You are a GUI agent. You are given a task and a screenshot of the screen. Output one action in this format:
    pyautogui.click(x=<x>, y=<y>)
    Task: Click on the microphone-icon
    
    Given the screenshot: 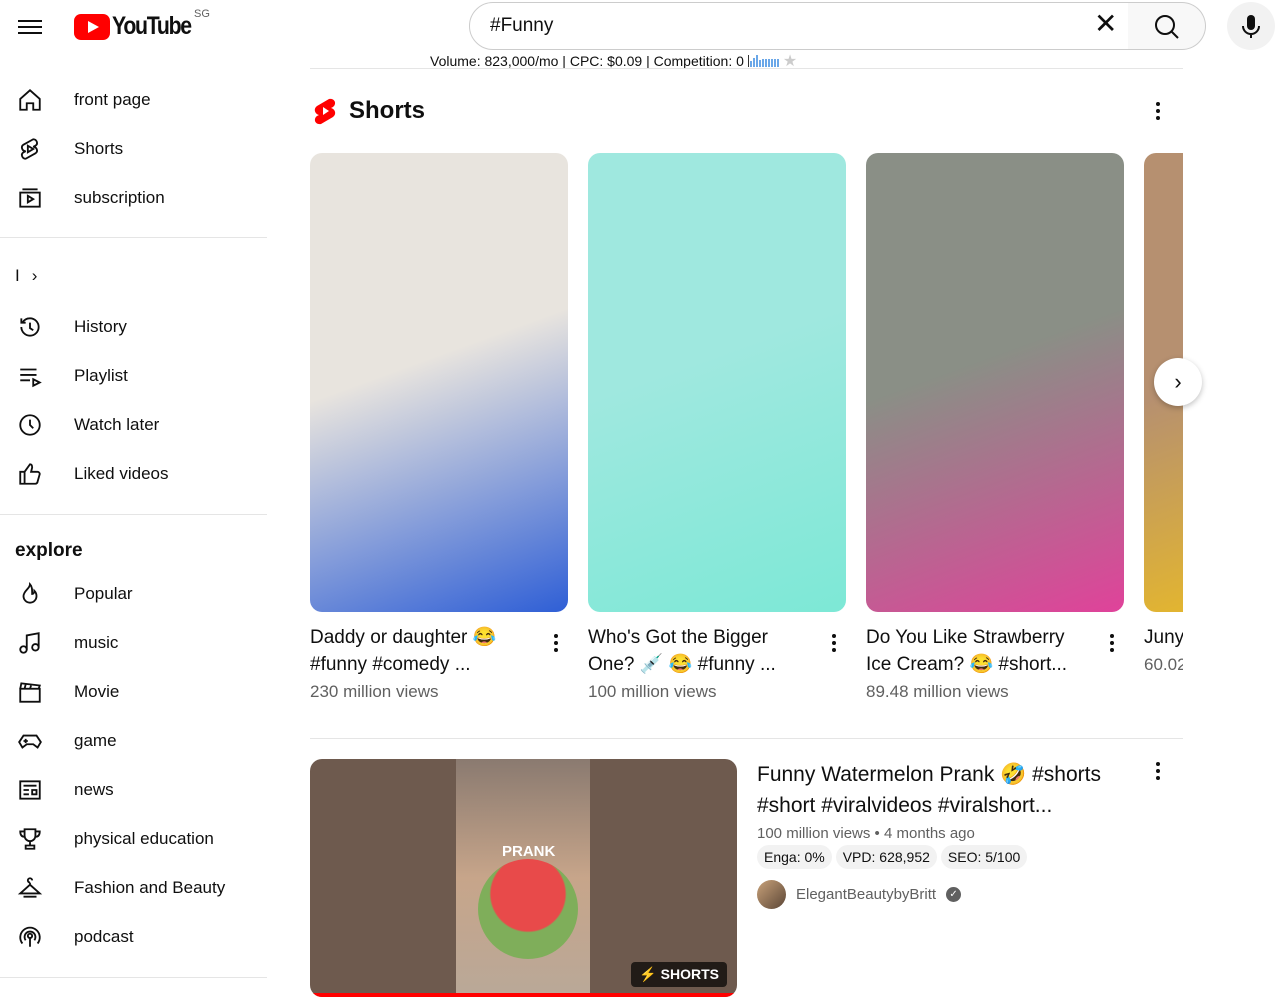 What is the action you would take?
    pyautogui.click(x=1251, y=26)
    